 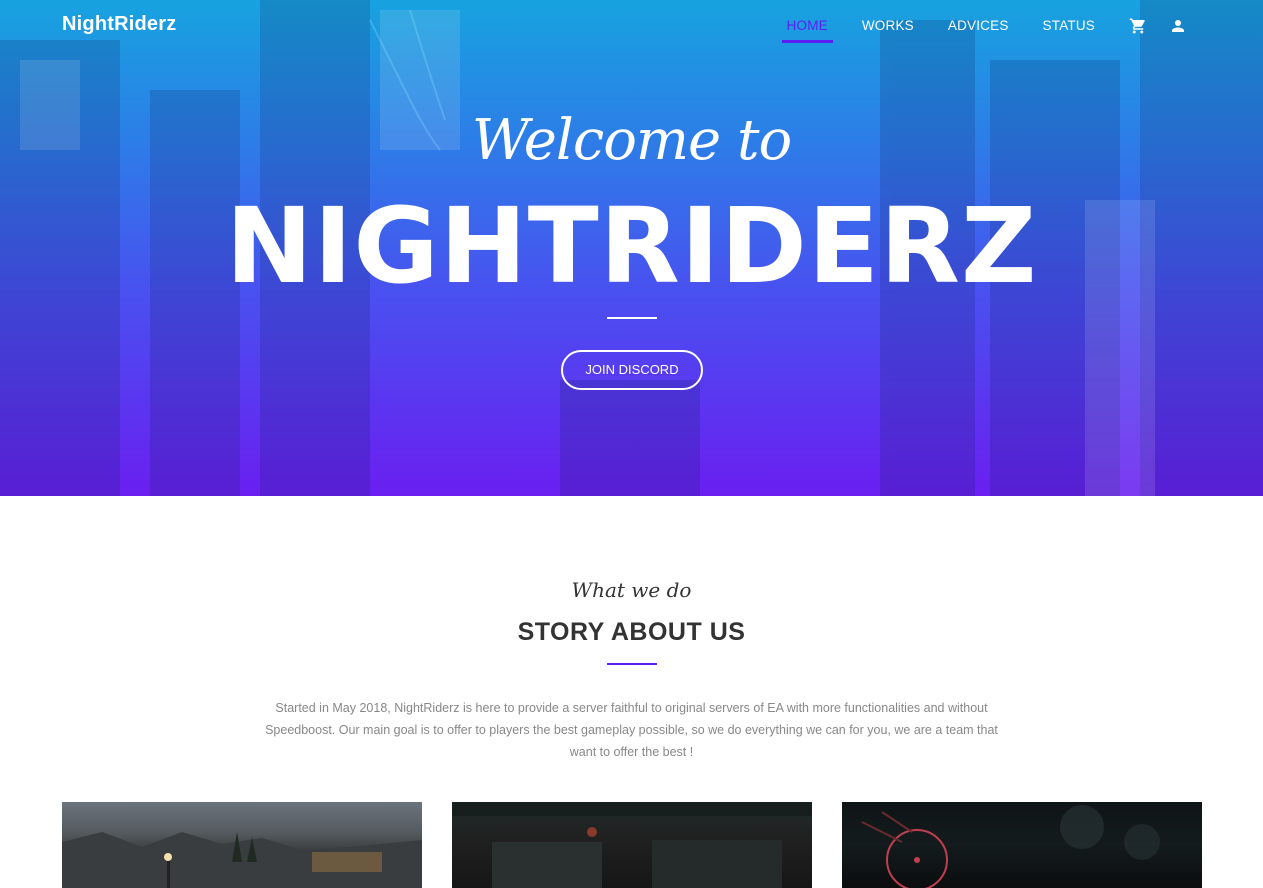 I want to click on nav-works: WORKS, so click(x=888, y=21).